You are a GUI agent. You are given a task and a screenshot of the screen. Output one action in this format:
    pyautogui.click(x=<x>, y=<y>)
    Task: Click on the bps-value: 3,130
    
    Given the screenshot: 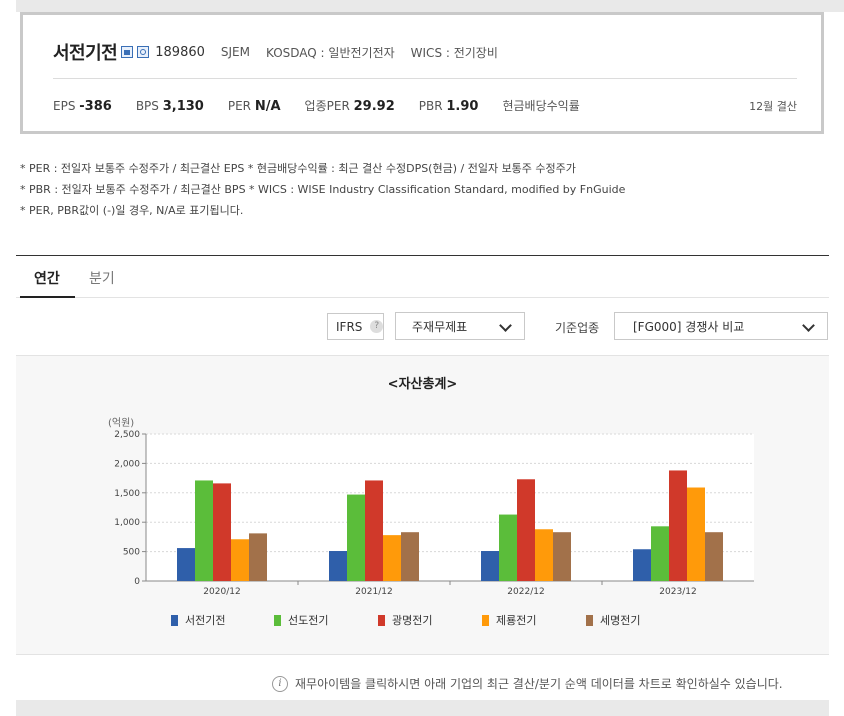 What is the action you would take?
    pyautogui.click(x=183, y=106)
    